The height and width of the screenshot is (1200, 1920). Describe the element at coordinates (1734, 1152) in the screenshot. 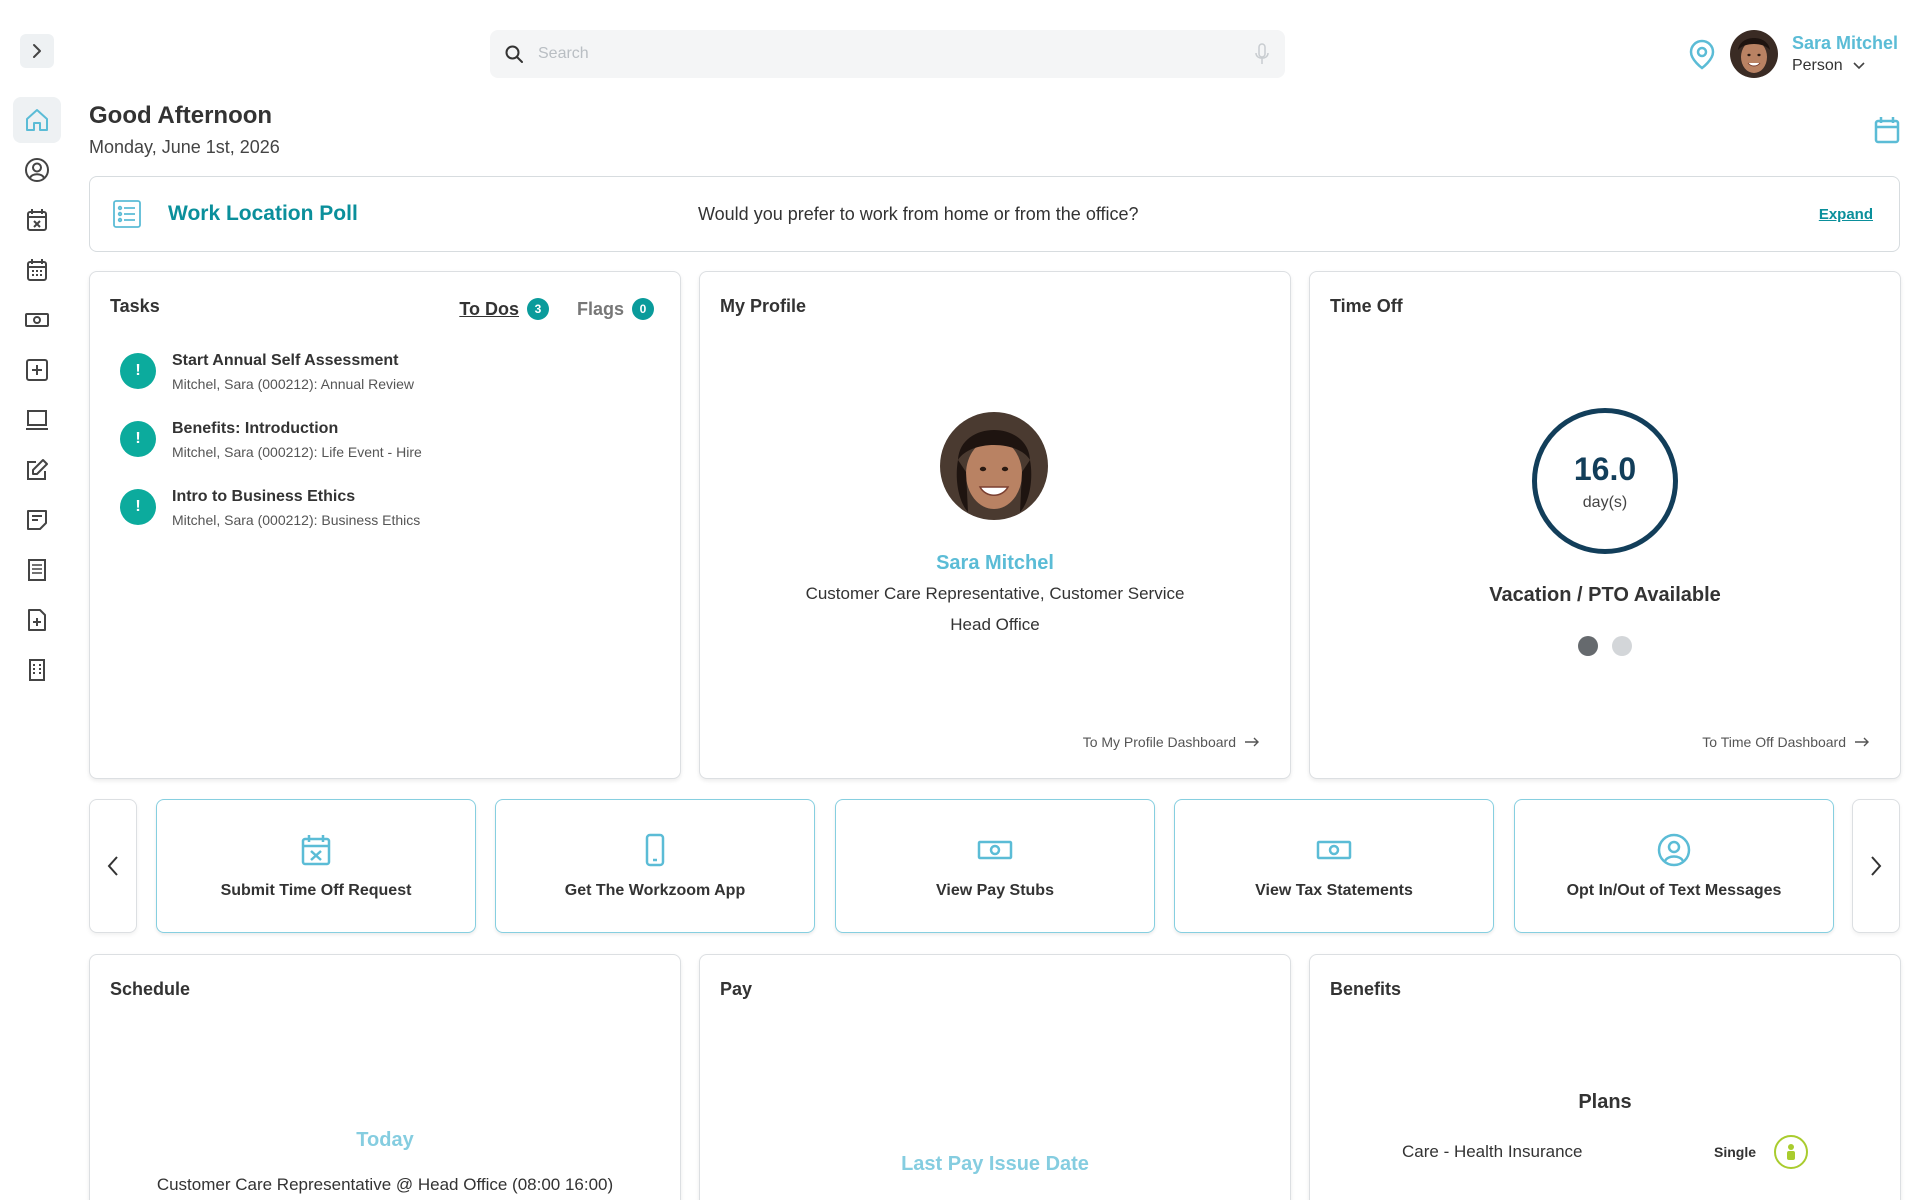

I see `plan-coverage: Single` at that location.